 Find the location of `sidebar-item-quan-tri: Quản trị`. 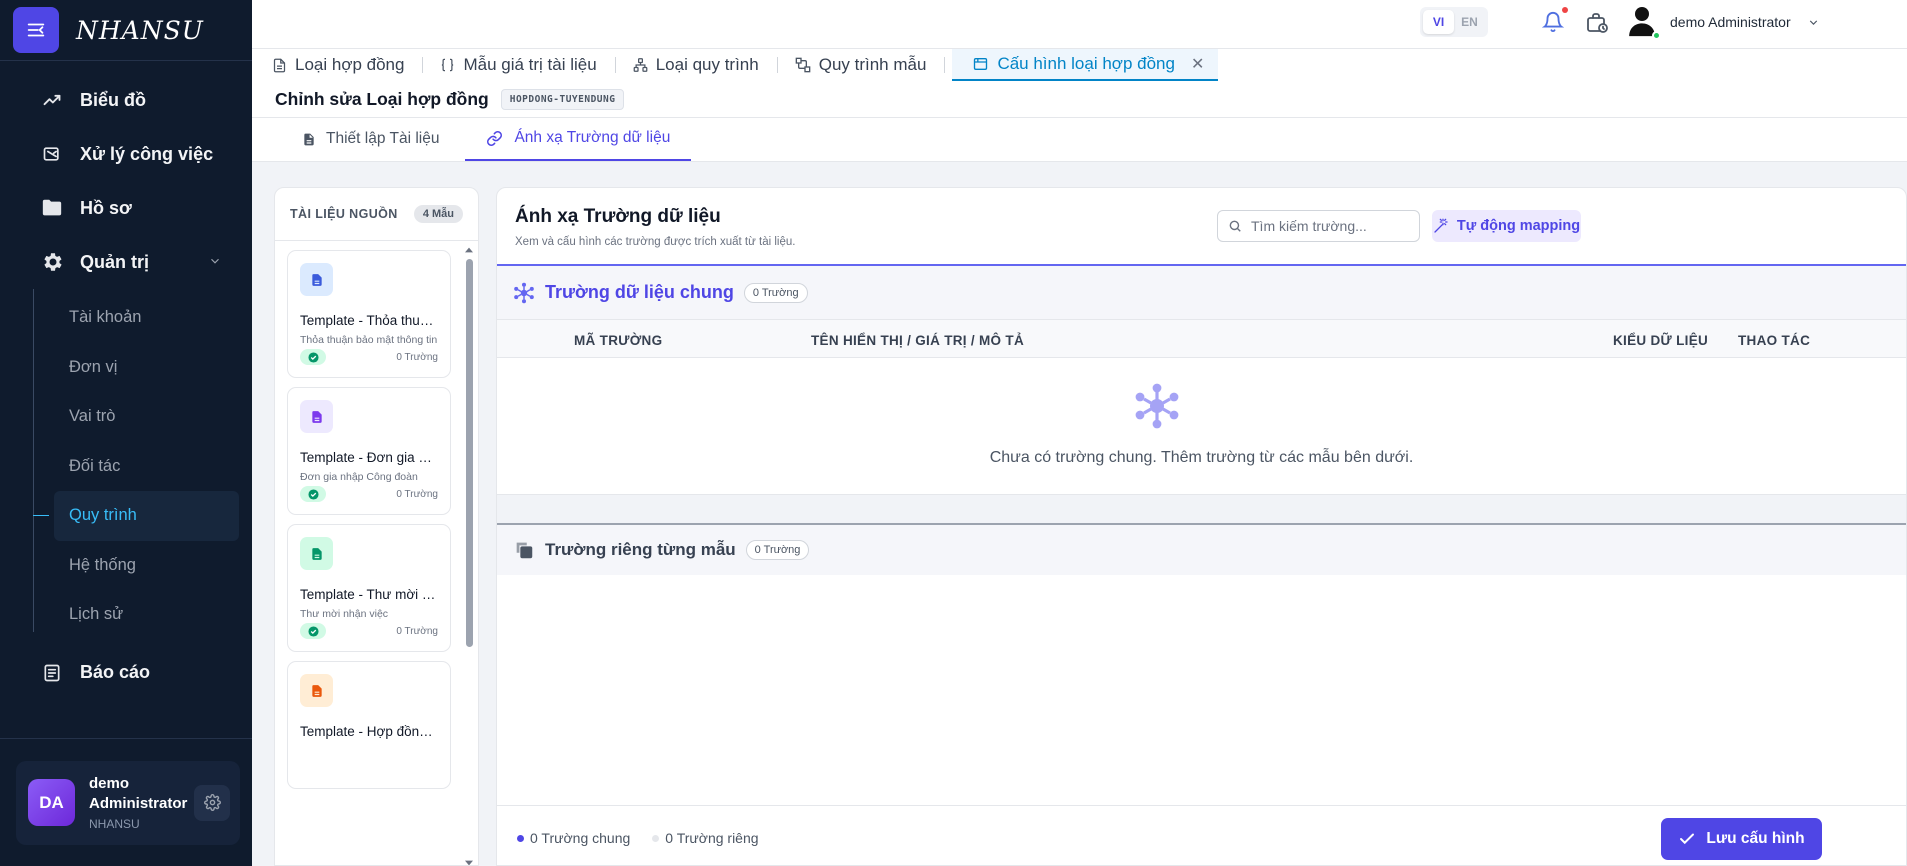

sidebar-item-quan-tri: Quản trị is located at coordinates (126, 262).